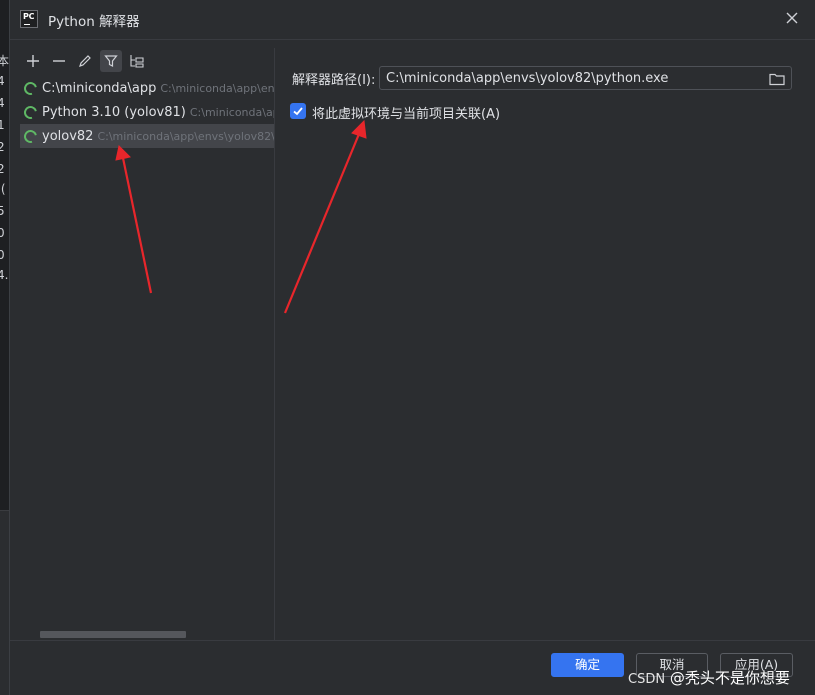 This screenshot has height=695, width=815. I want to click on env-path: C:\miniconda\app\envs\yolov82\p, so click(185, 136).